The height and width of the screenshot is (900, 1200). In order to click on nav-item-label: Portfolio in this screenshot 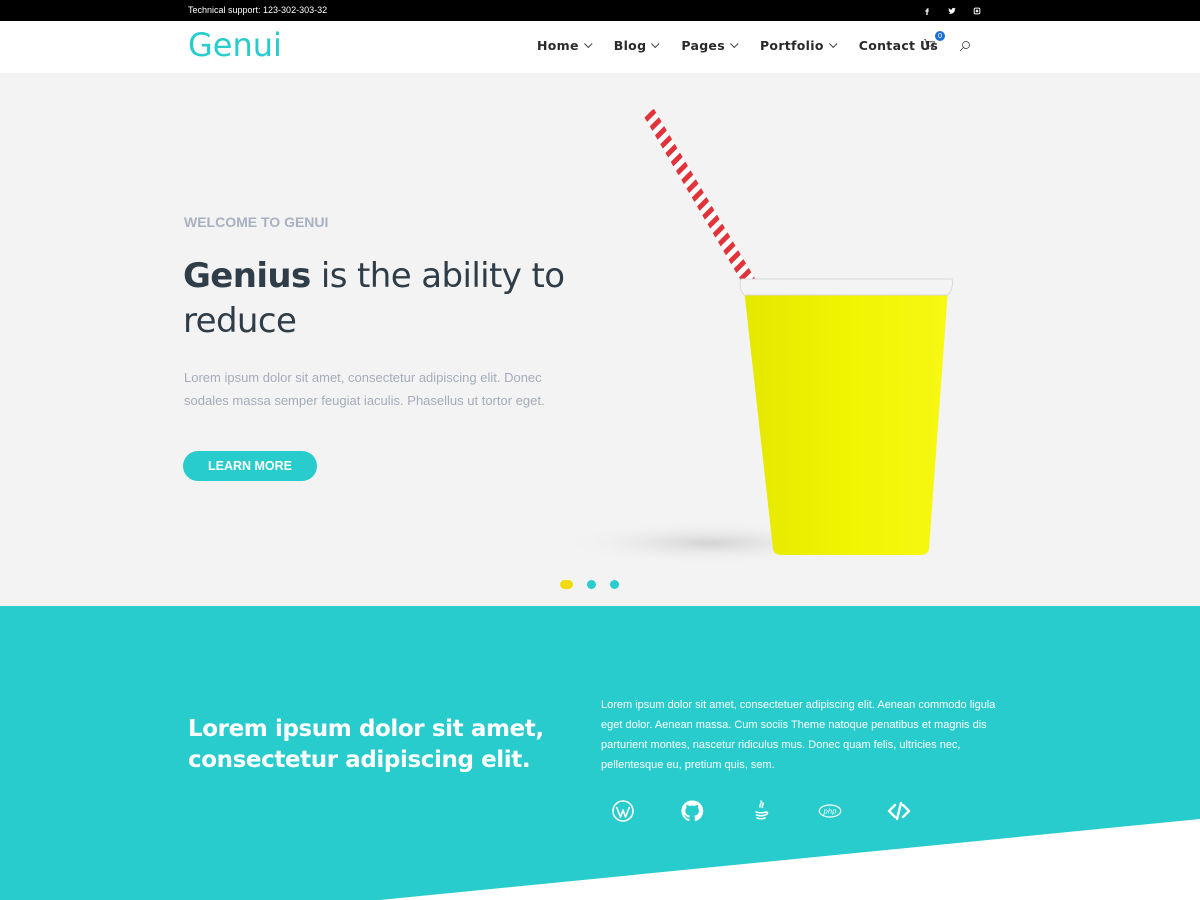, I will do `click(791, 45)`.